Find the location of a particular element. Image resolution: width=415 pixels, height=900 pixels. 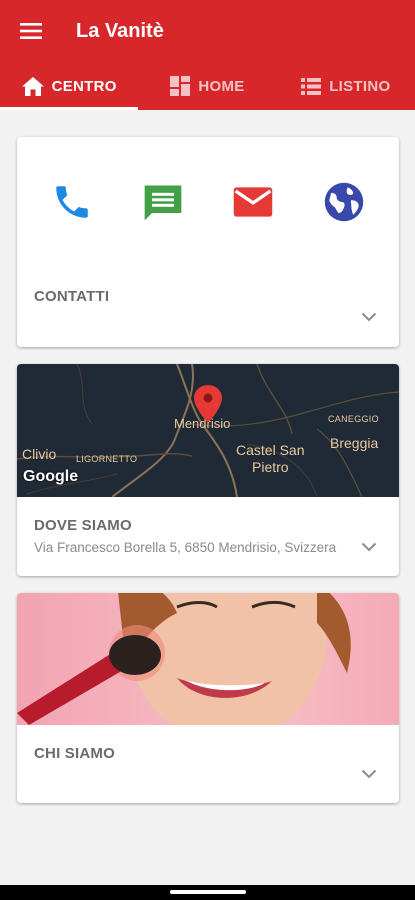

map-label-clivio: Clivio is located at coordinates (39, 454).